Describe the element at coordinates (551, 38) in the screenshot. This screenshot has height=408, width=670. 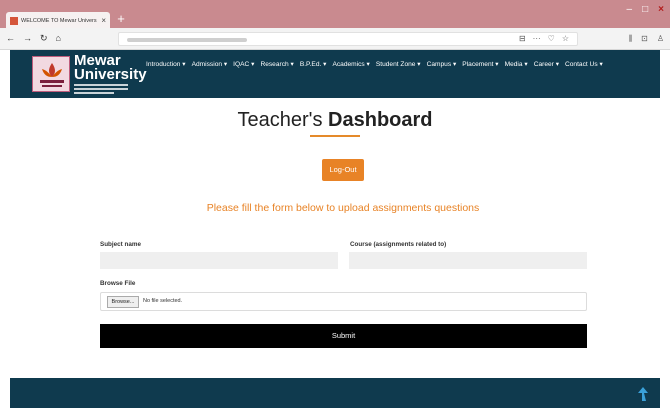
I see `pocket-icon: ♡` at that location.